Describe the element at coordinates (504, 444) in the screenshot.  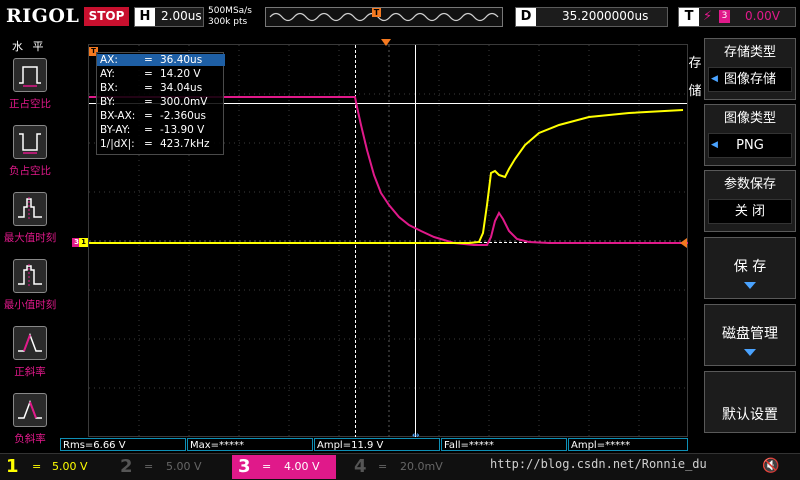
I see `measurement-item: Fall=*****` at that location.